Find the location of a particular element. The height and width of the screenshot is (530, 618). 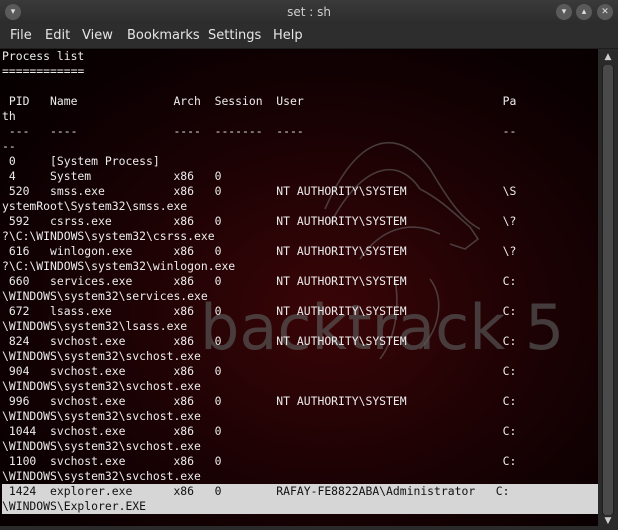

terminal-line: \WINDOWS\system32\lsass.exe is located at coordinates (95, 326).